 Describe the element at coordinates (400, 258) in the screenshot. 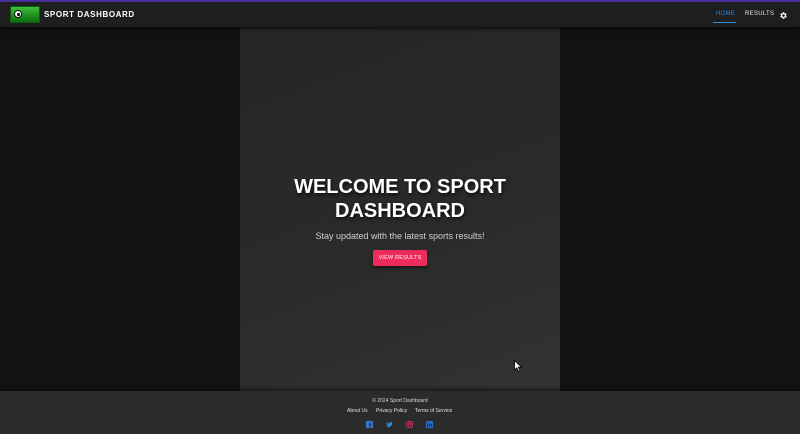

I see `view-results-button: VIEW RESULTS` at that location.